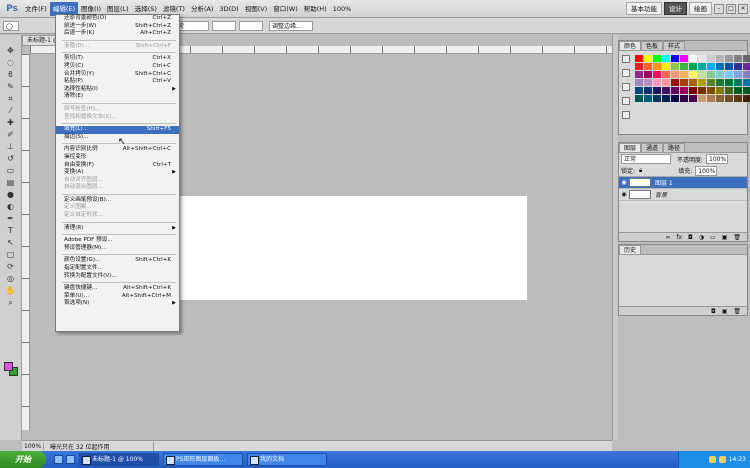  I want to click on layer-row: ◉ 图层 1, so click(683, 183).